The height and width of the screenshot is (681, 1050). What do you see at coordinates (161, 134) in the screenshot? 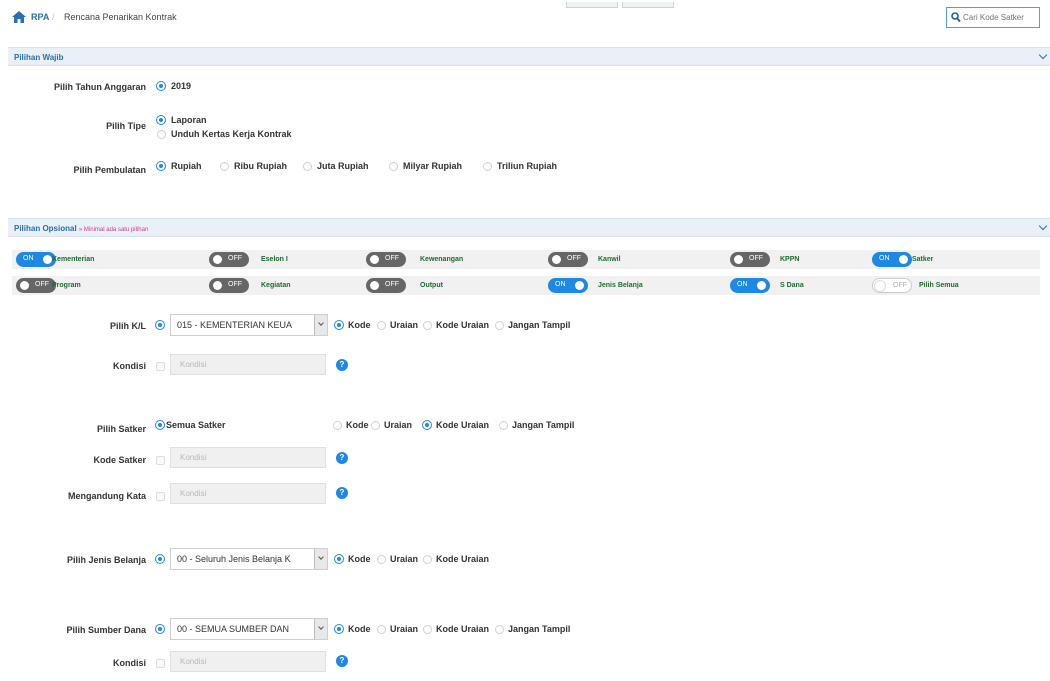
I see `tipe-radio-unduh` at bounding box center [161, 134].